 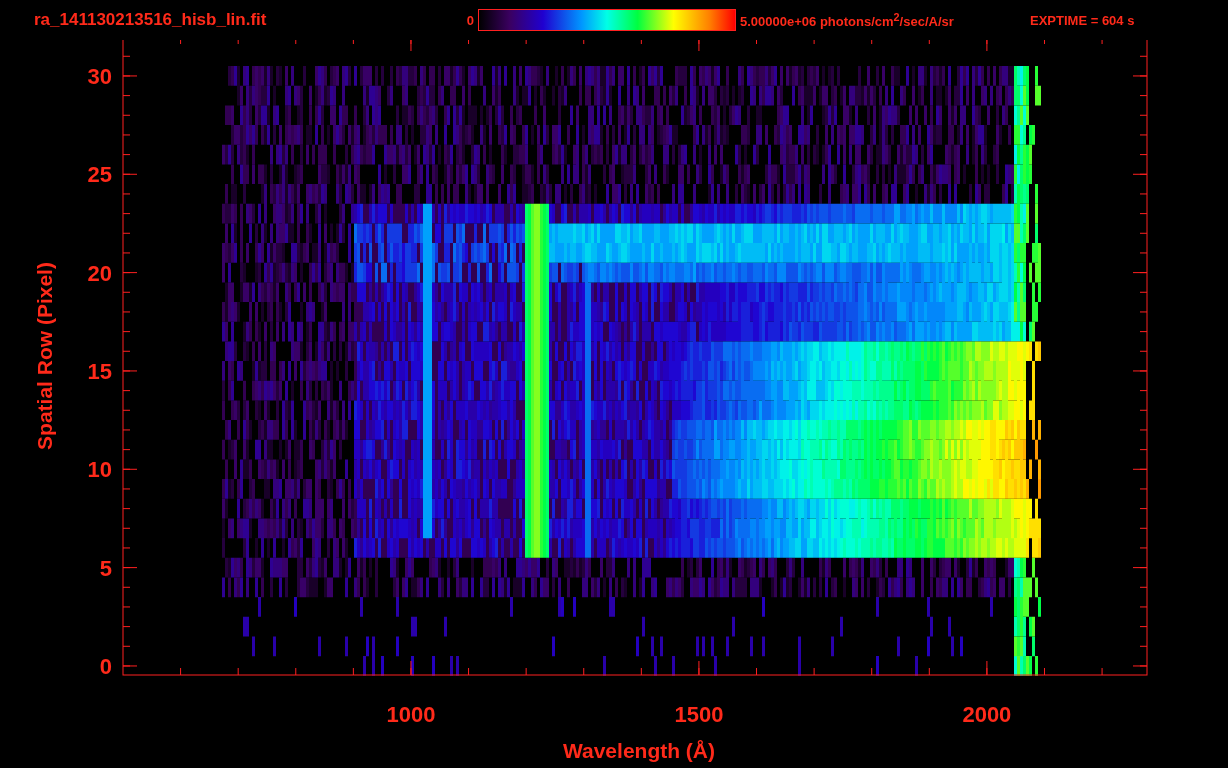 What do you see at coordinates (99, 273) in the screenshot?
I see `y-tick-label: 20` at bounding box center [99, 273].